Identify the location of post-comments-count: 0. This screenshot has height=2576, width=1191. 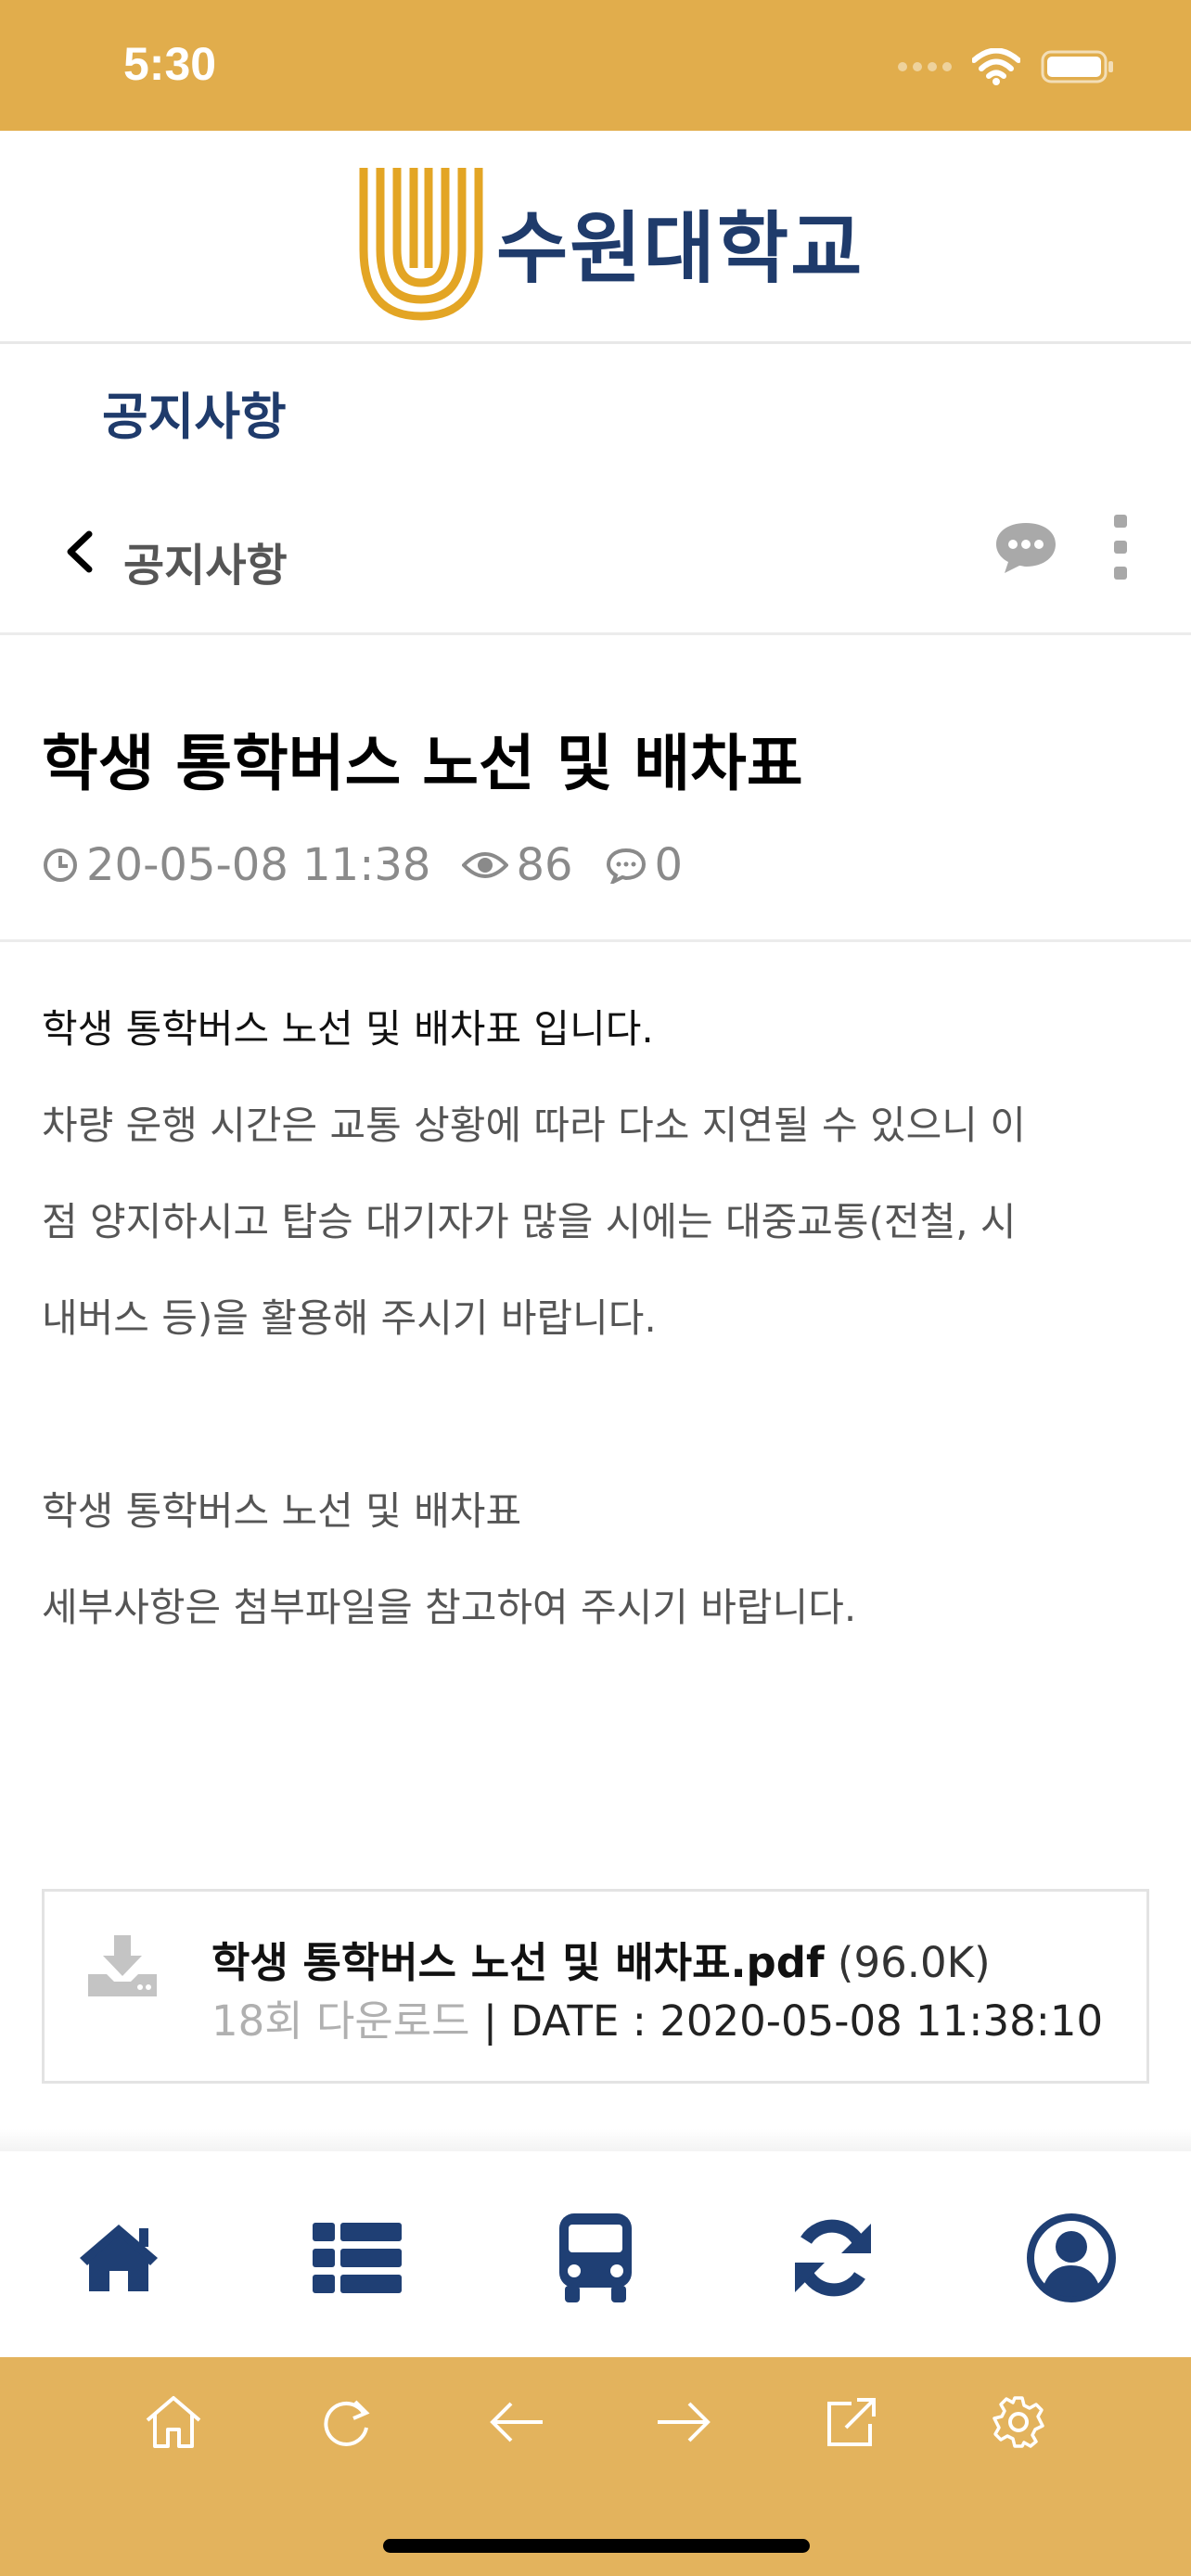
(669, 865).